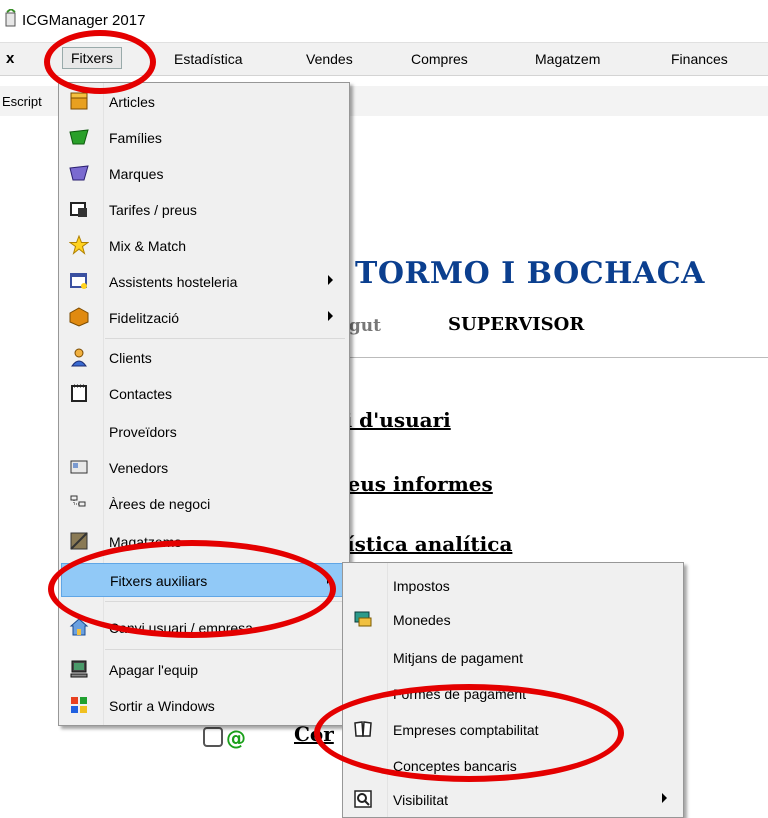 This screenshot has width=768, height=818. I want to click on menu-item-clients: Clients, so click(204, 357).